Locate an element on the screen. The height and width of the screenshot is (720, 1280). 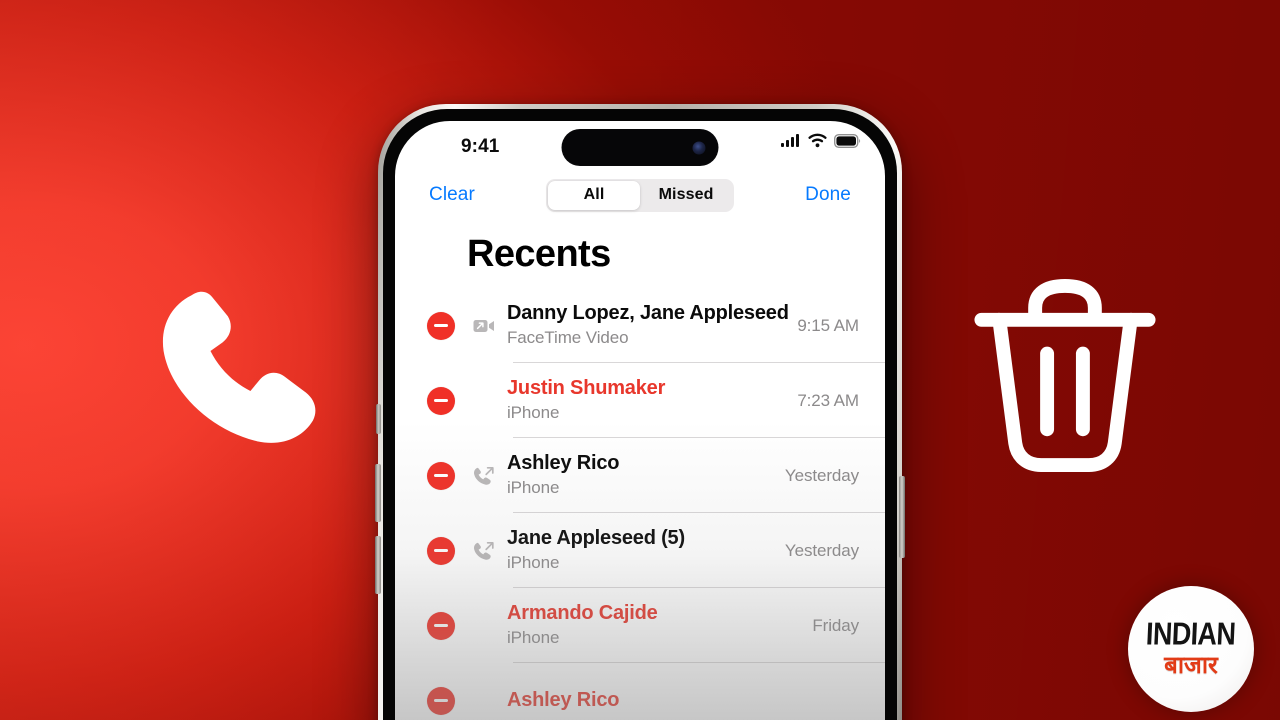
status-bar-time: 9:41 is located at coordinates (480, 146).